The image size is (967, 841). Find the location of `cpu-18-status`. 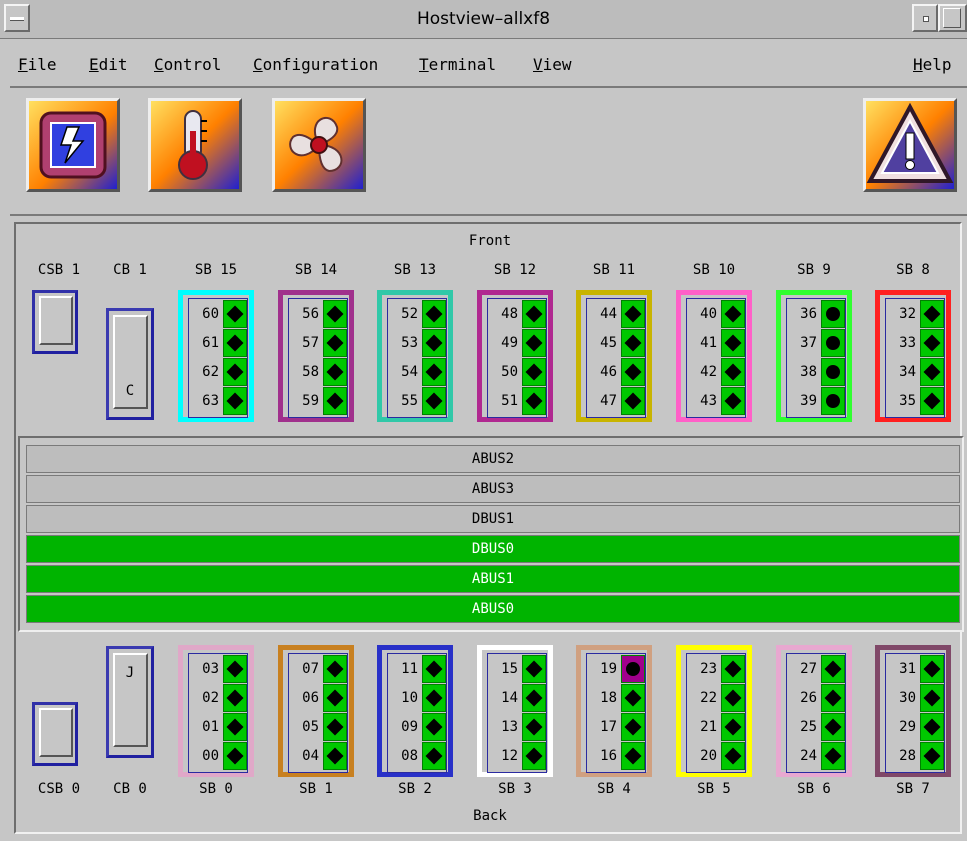

cpu-18-status is located at coordinates (633, 698).